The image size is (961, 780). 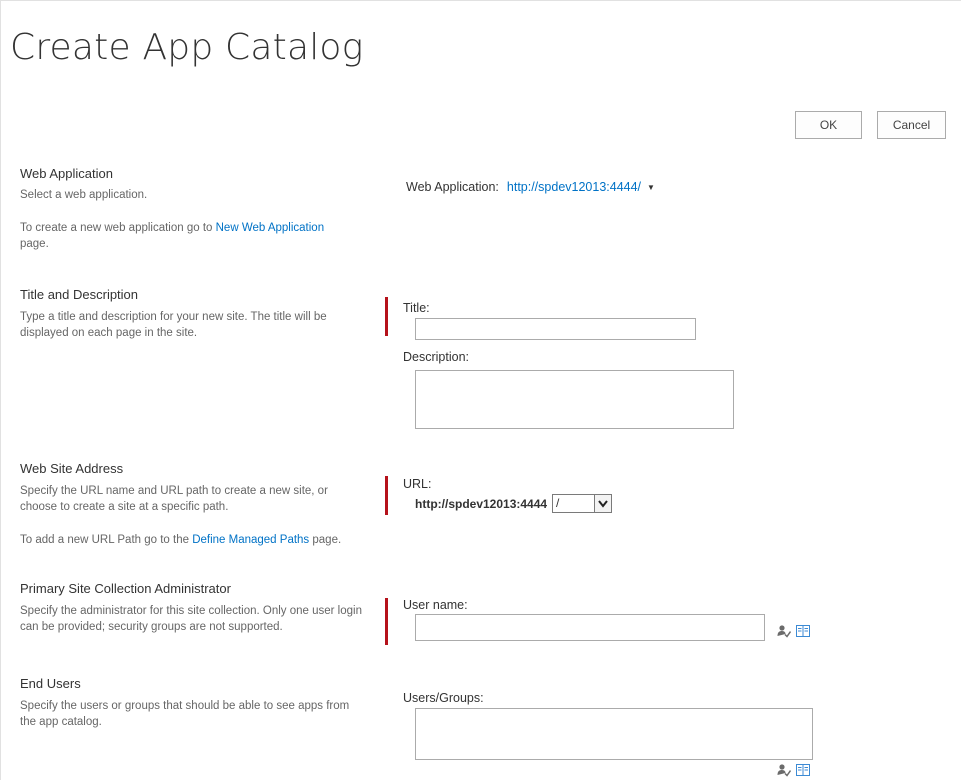 I want to click on primary-admin-heading: Primary Site Collection Administrator, so click(x=125, y=588).